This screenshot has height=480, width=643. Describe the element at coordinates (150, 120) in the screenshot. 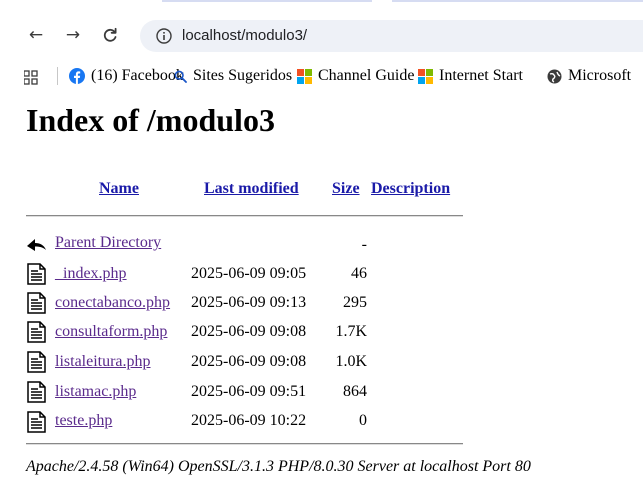

I see `page-title: Index of /modulo3` at that location.